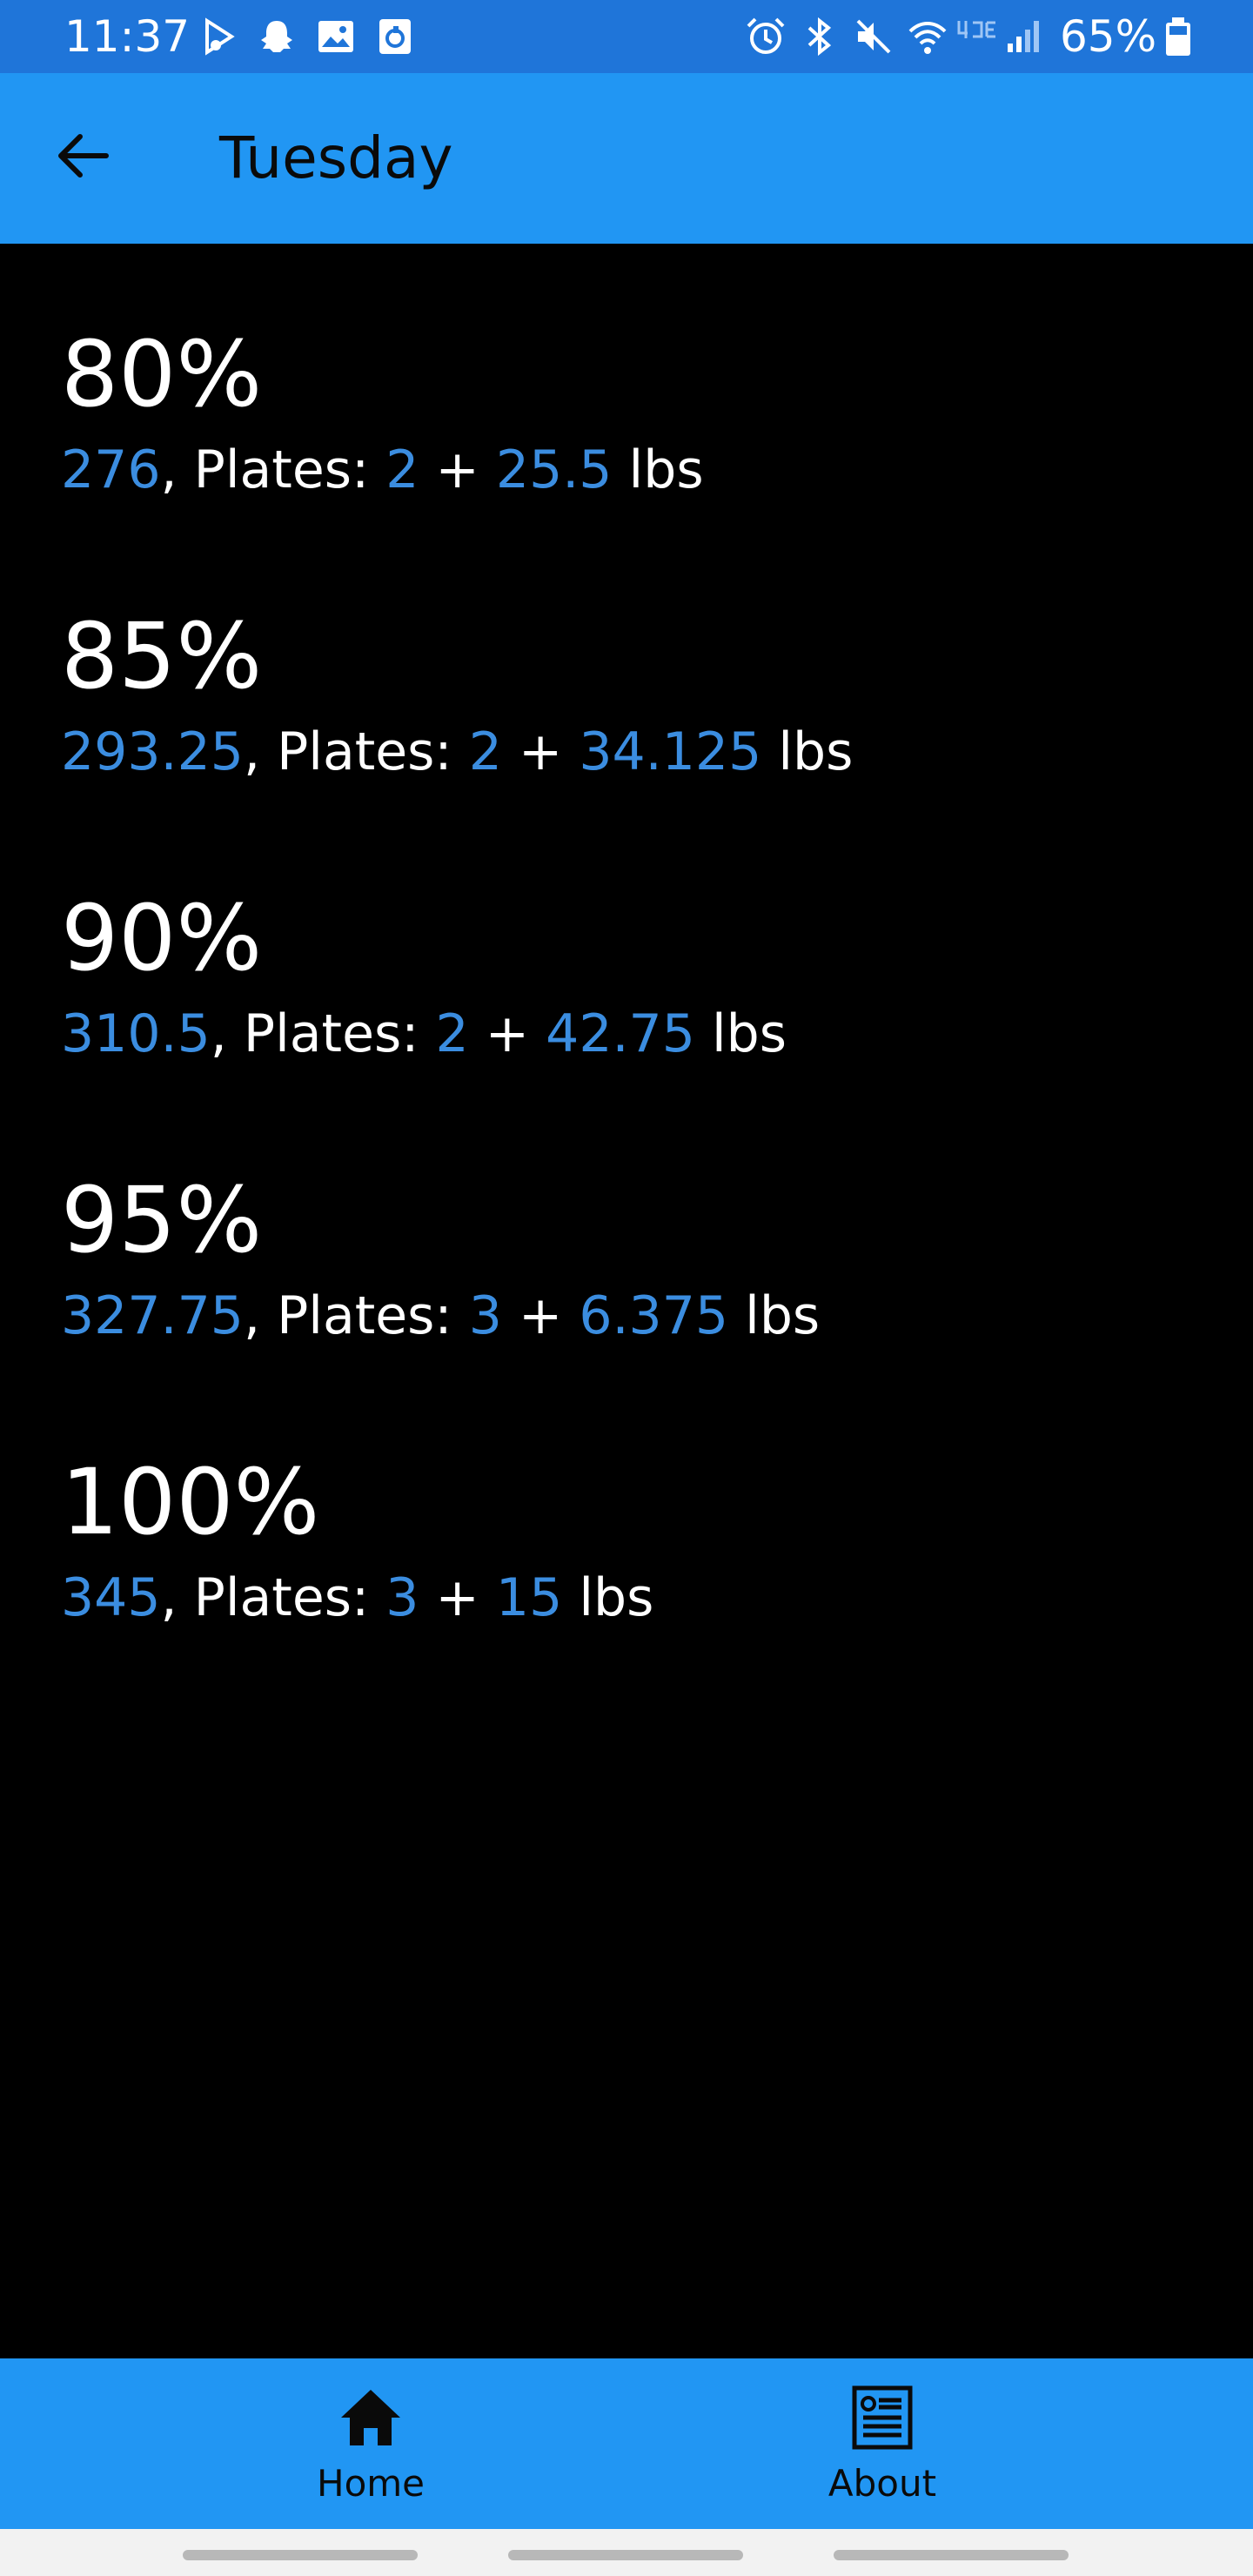 Image resolution: width=1253 pixels, height=2576 pixels. Describe the element at coordinates (529, 1597) in the screenshot. I see `extra-weight: 15` at that location.